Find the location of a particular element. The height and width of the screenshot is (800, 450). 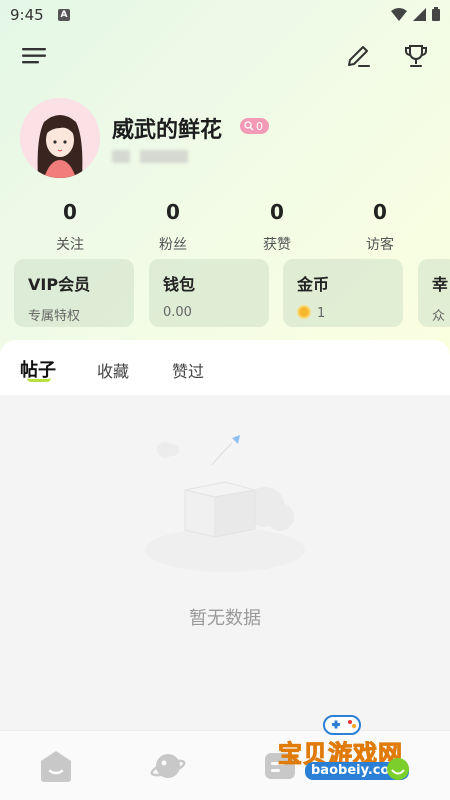

stat-label: 获赞 is located at coordinates (277, 245).